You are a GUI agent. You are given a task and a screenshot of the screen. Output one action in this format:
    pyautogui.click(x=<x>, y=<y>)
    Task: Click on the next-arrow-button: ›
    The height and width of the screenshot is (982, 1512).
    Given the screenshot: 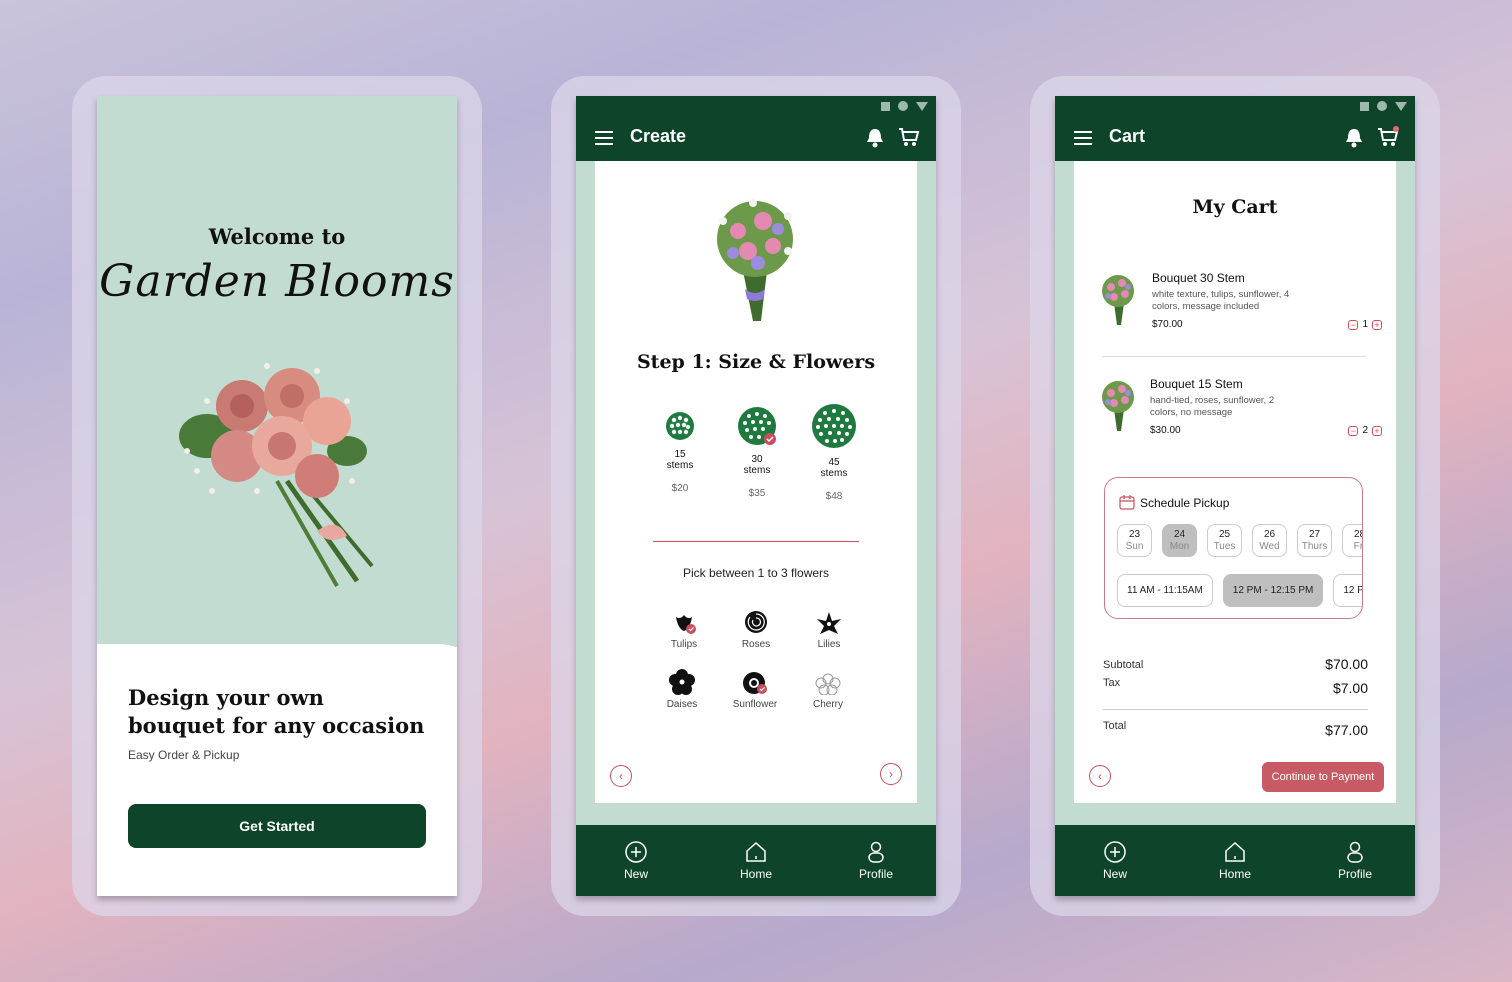 What is the action you would take?
    pyautogui.click(x=891, y=774)
    